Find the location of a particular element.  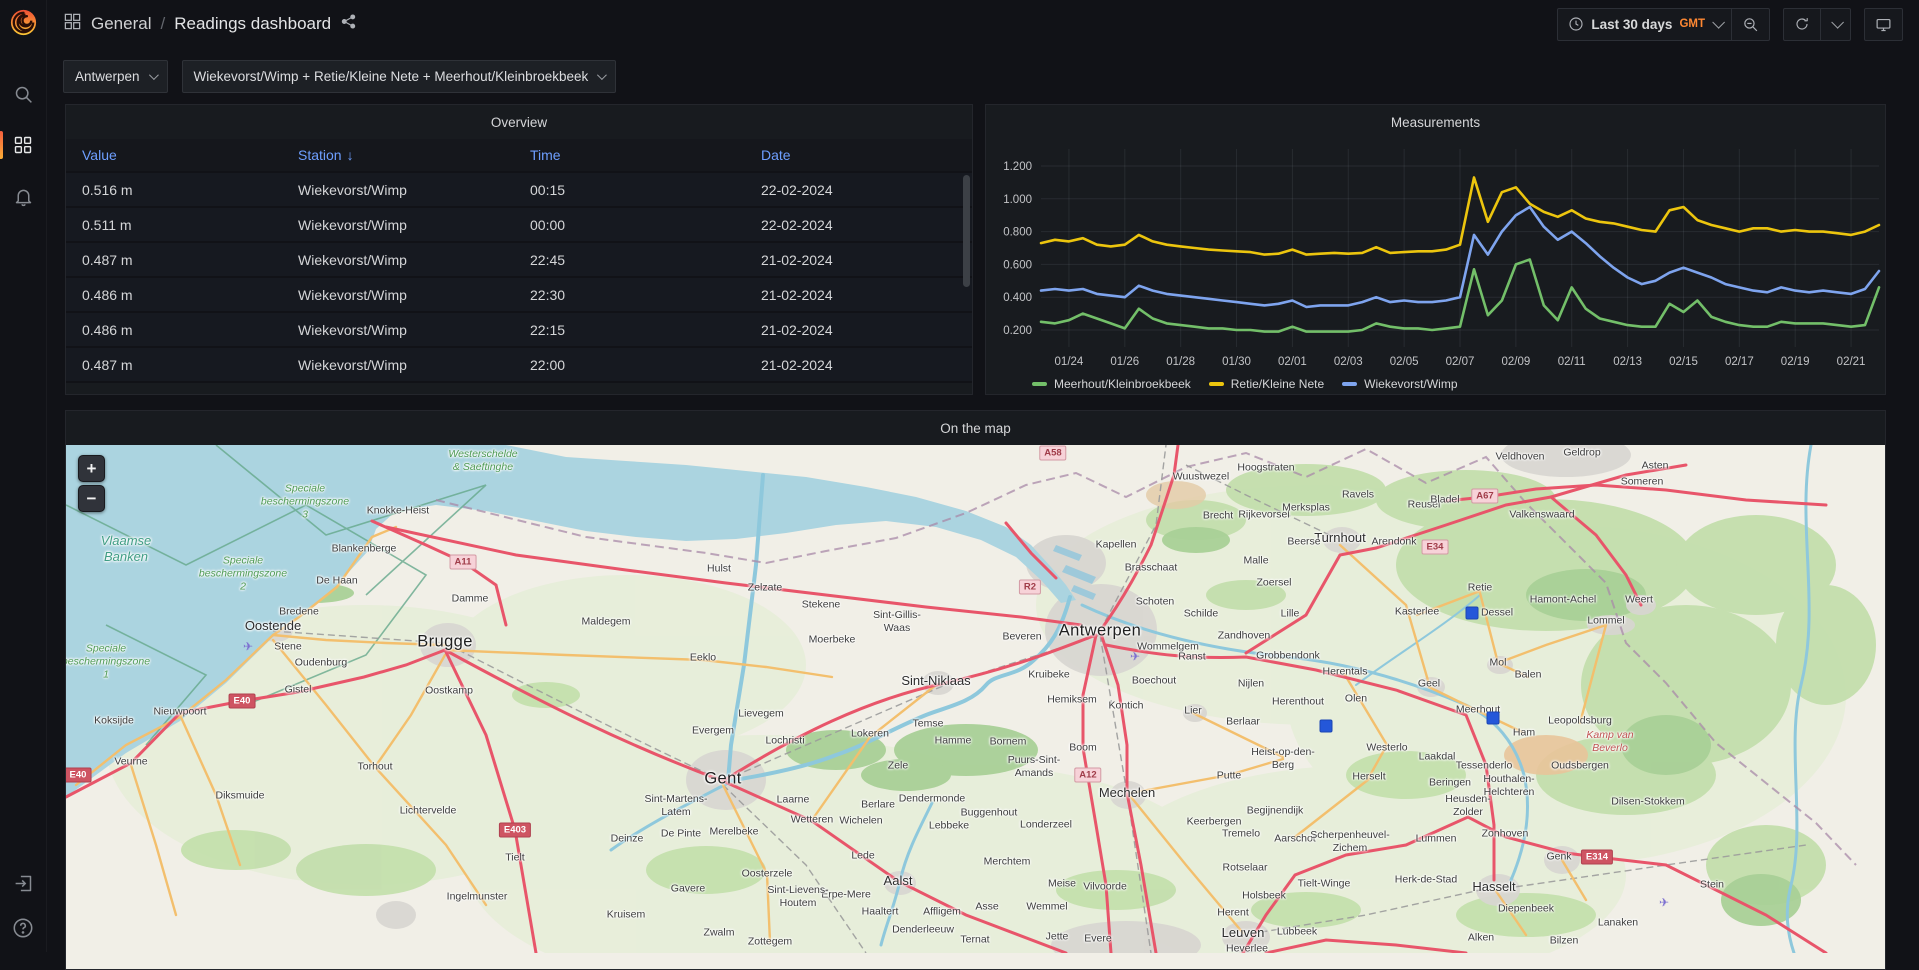

map-label: Evere is located at coordinates (1098, 938).